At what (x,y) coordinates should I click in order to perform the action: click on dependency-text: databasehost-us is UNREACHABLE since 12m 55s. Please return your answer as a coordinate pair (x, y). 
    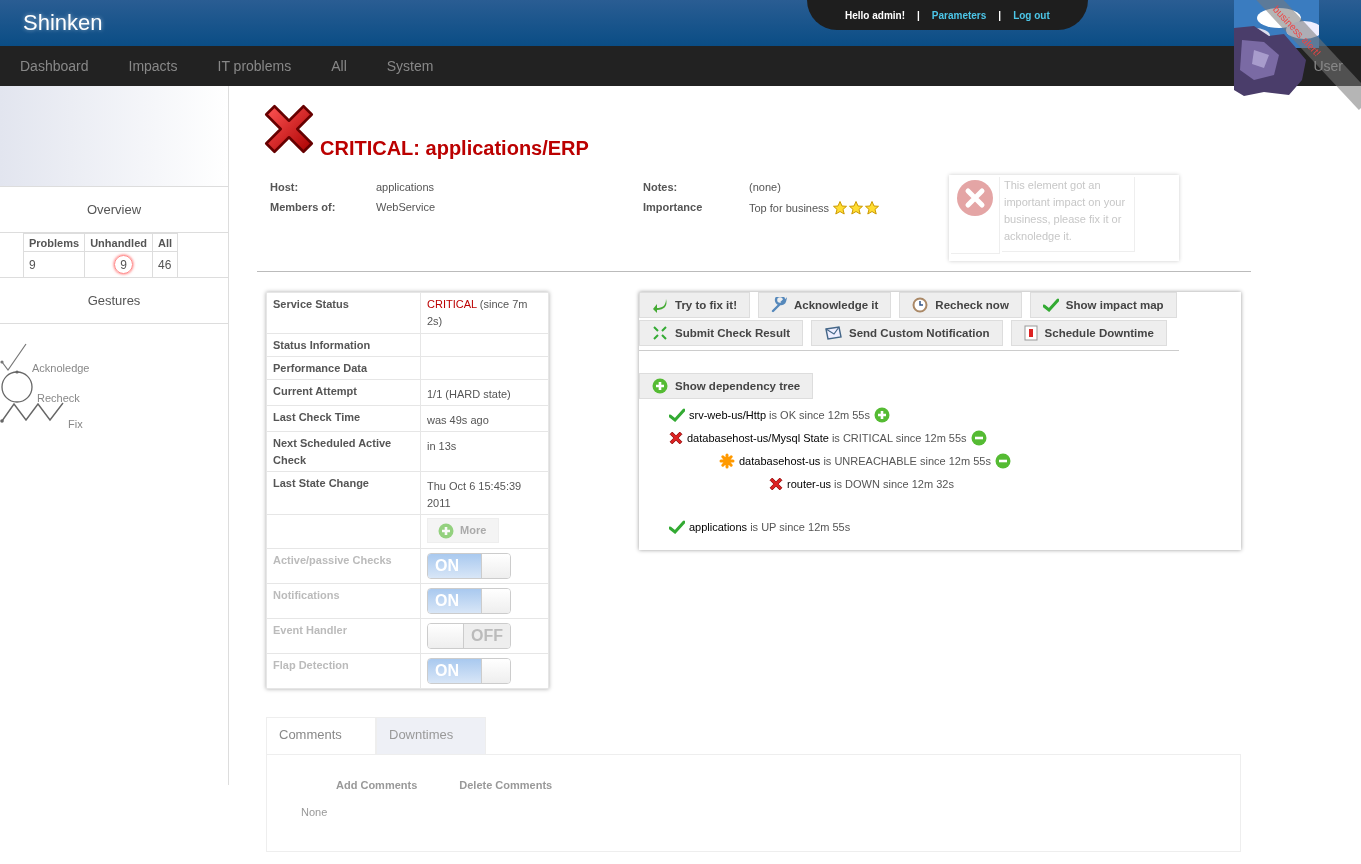
    Looking at the image, I should click on (865, 461).